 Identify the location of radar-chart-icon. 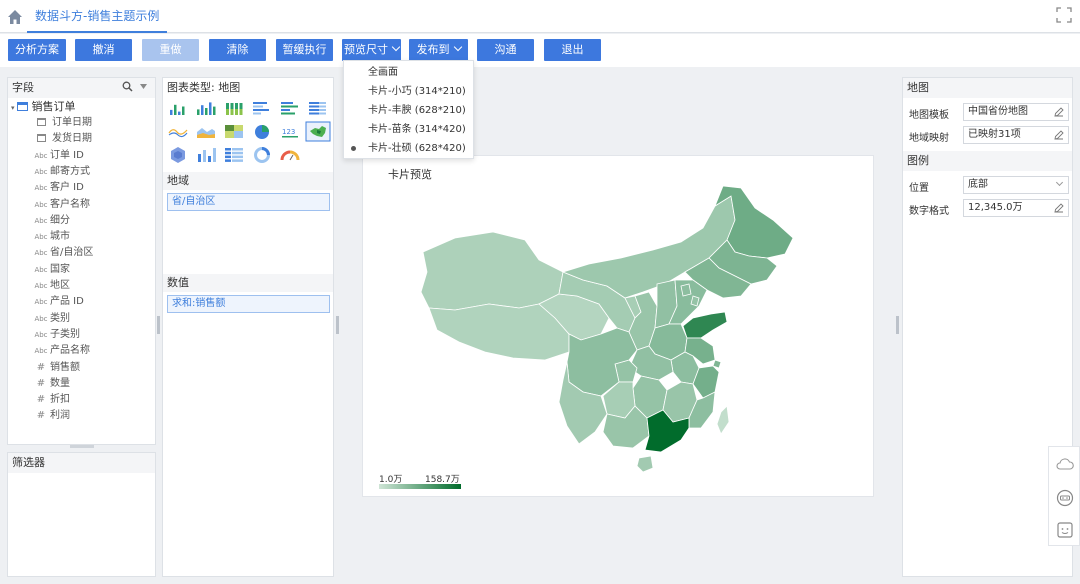
(178, 155).